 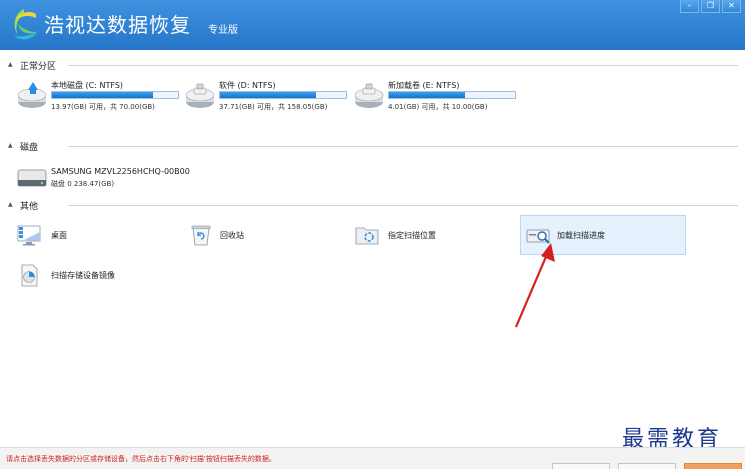 What do you see at coordinates (83, 275) in the screenshot?
I see `item-label: 扫描存储设备镜像` at bounding box center [83, 275].